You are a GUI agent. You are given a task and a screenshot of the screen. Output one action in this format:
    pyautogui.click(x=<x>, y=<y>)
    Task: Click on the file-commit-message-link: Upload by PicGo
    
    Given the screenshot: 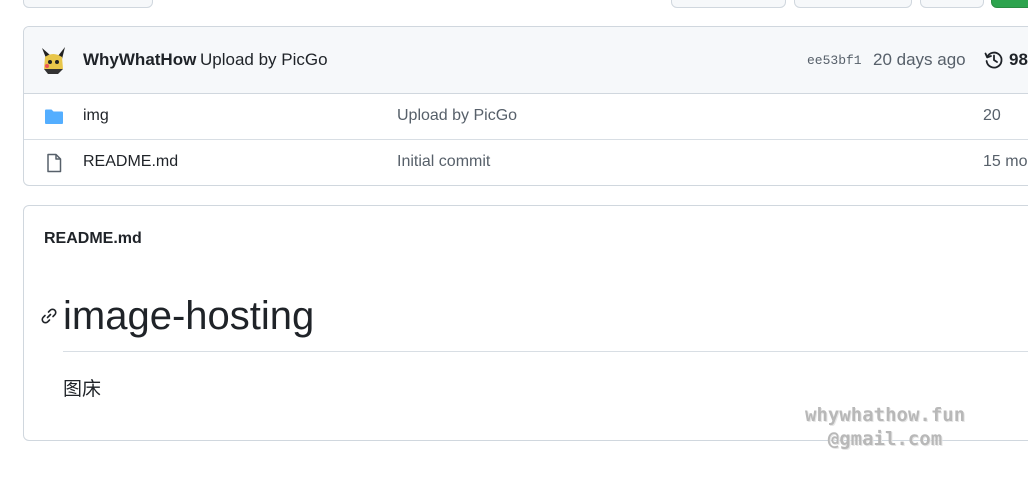 What is the action you would take?
    pyautogui.click(x=457, y=116)
    